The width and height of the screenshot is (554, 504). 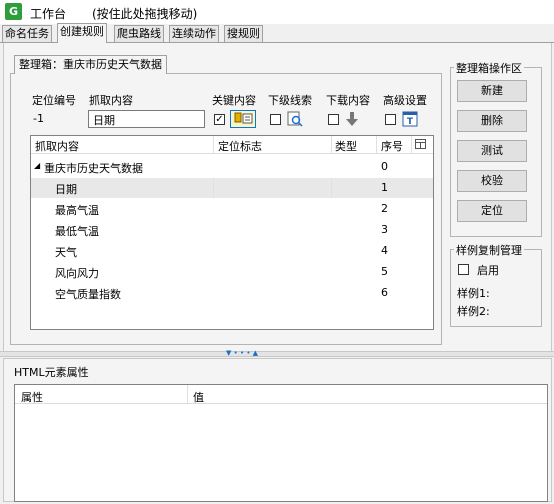 I want to click on row-name: 天气, so click(x=66, y=252).